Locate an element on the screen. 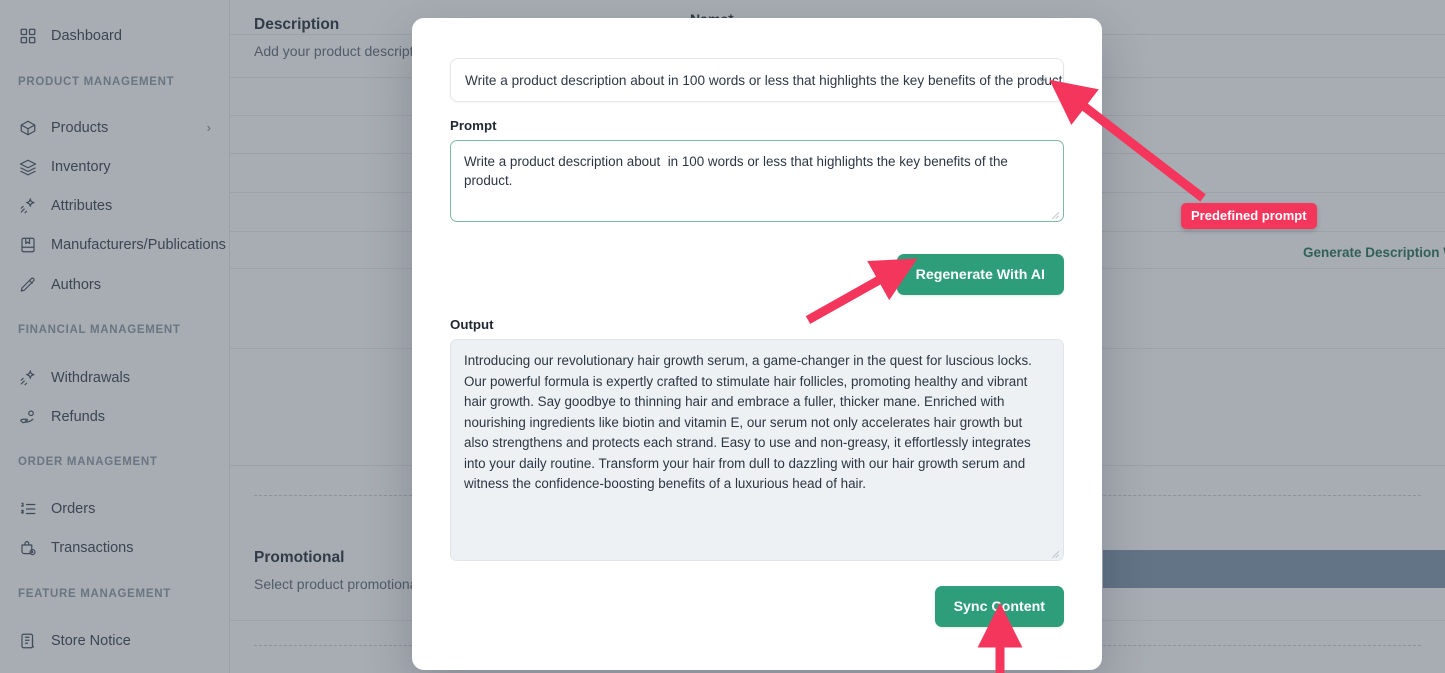 Image resolution: width=1445 pixels, height=673 pixels. output-label: Output is located at coordinates (472, 324).